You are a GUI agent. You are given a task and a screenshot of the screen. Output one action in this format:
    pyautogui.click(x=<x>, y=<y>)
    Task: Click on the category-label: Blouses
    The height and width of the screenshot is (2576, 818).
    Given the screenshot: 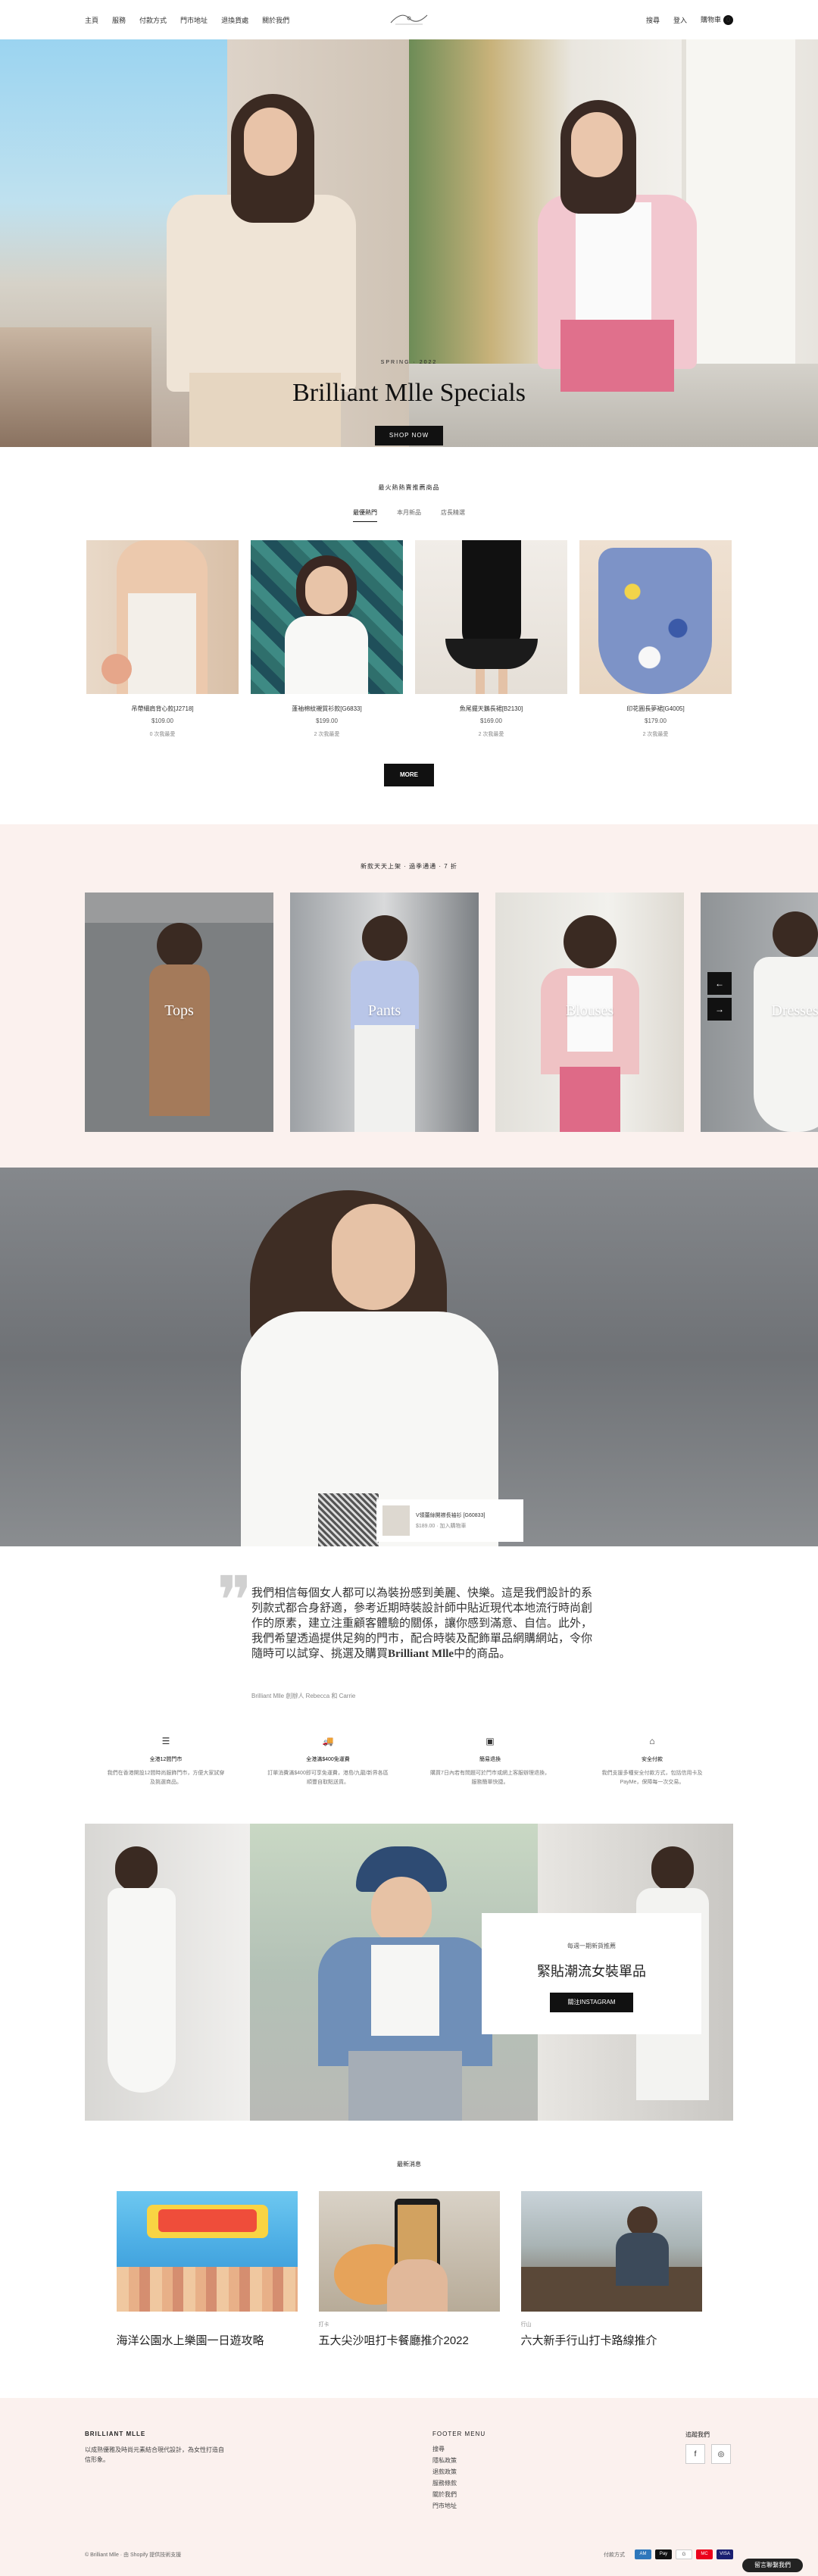 What is the action you would take?
    pyautogui.click(x=589, y=1010)
    